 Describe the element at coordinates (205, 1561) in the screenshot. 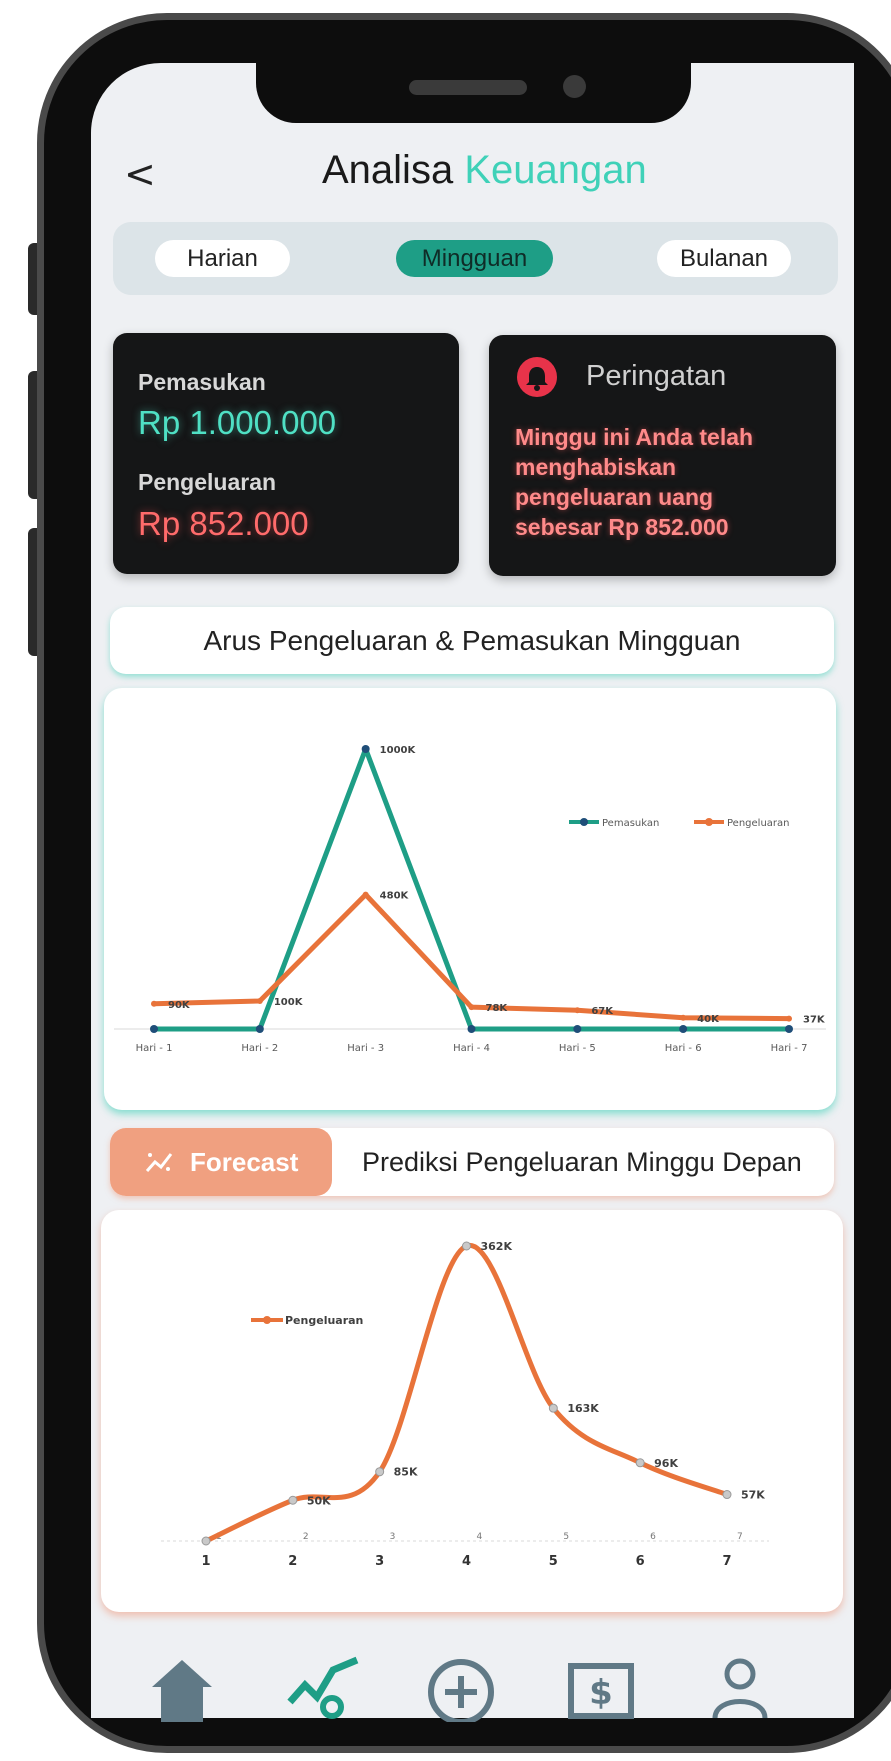

I see `x-tick-label: 1` at that location.